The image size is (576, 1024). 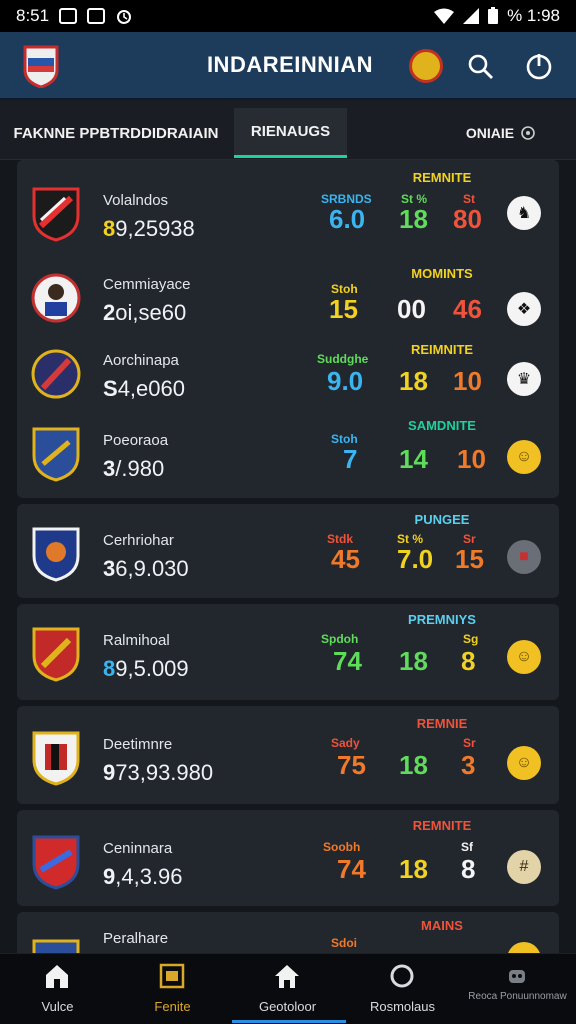 I want to click on stat-value: 75, so click(x=351, y=765).